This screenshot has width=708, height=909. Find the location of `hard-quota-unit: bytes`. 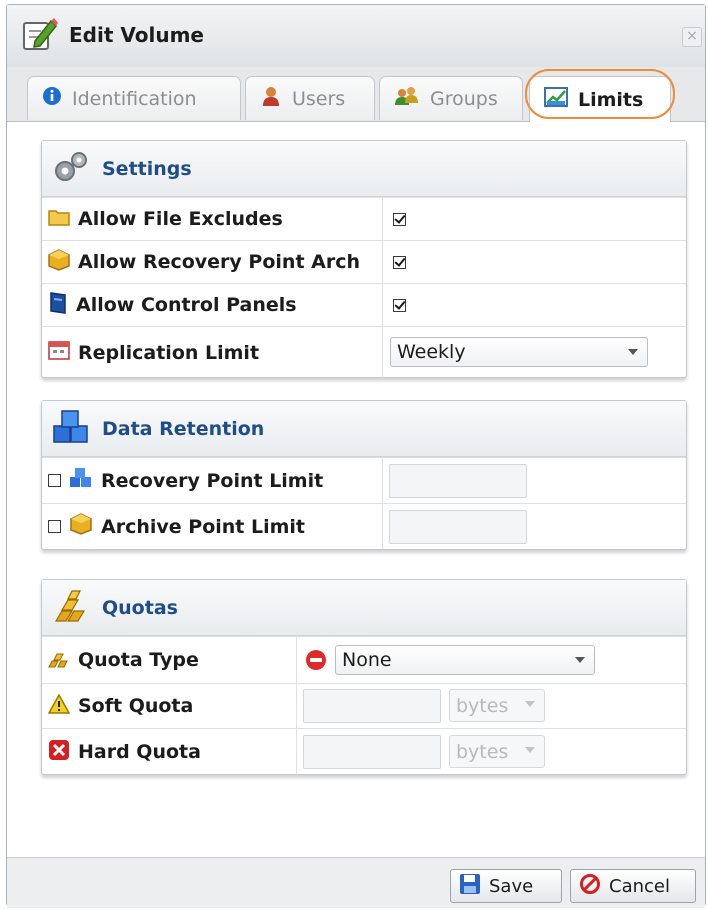

hard-quota-unit: bytes is located at coordinates (482, 751).